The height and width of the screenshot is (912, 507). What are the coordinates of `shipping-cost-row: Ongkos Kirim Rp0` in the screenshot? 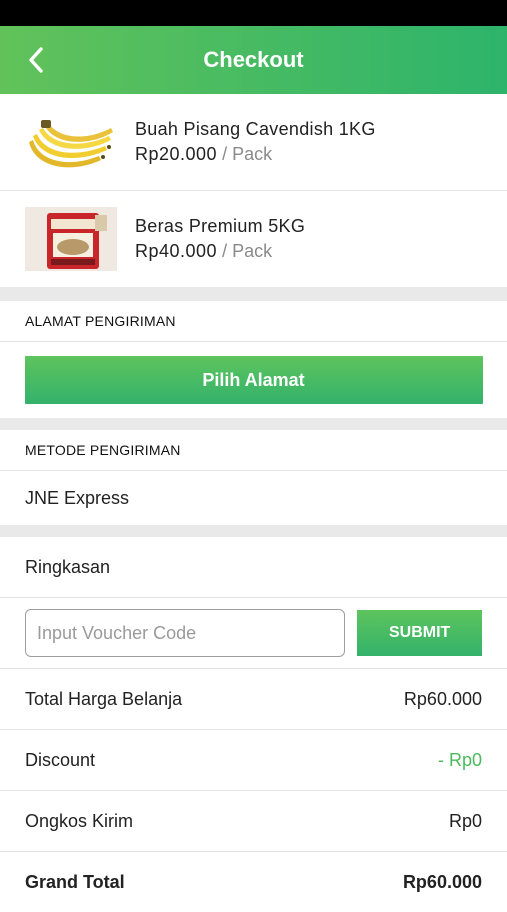 It's located at (253, 821).